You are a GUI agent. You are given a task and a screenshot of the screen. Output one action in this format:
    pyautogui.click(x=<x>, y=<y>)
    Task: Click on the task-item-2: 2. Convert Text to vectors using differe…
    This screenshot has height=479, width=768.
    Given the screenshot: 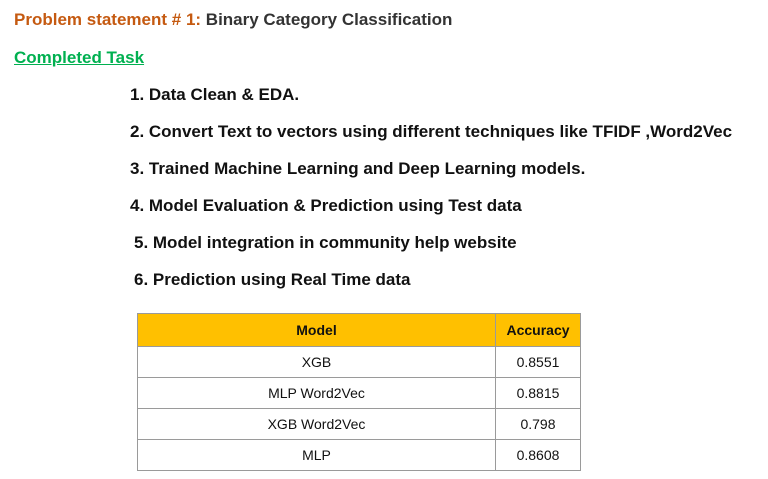 What is the action you would take?
    pyautogui.click(x=431, y=131)
    